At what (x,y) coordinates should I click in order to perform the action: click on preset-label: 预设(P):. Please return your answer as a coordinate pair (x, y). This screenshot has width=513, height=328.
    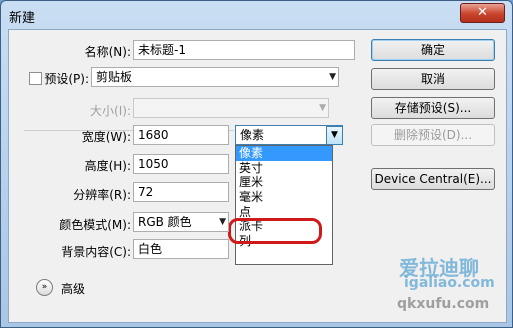
    Looking at the image, I should click on (66, 79).